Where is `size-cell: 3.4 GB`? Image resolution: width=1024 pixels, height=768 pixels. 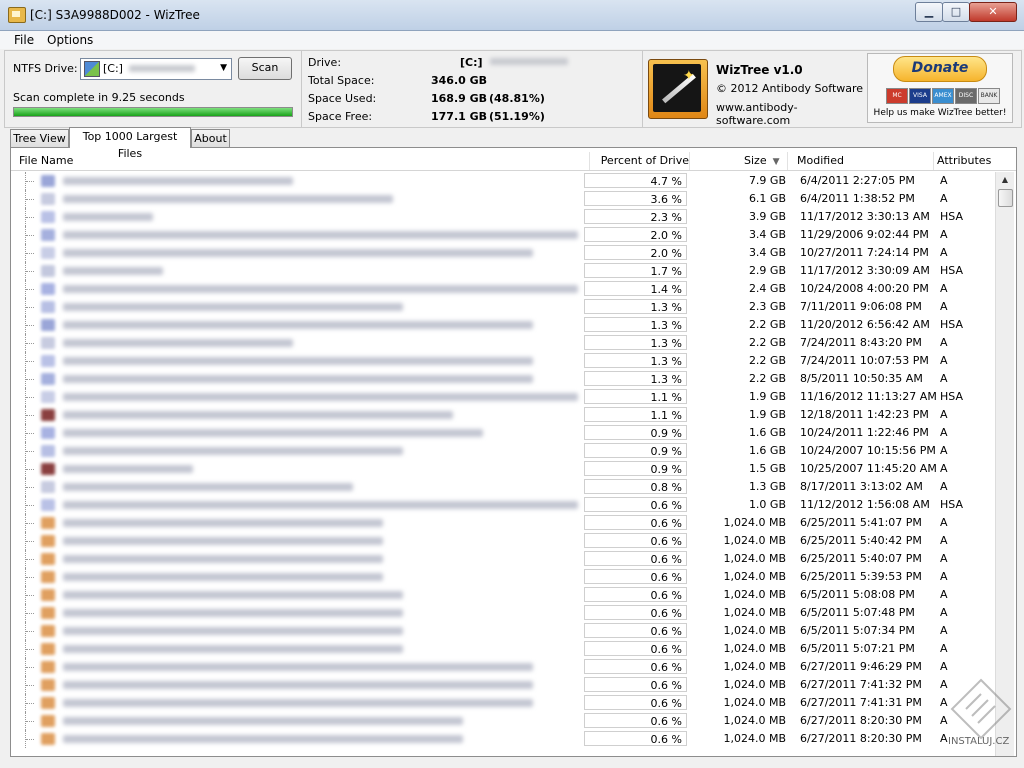
size-cell: 3.4 GB is located at coordinates (767, 234).